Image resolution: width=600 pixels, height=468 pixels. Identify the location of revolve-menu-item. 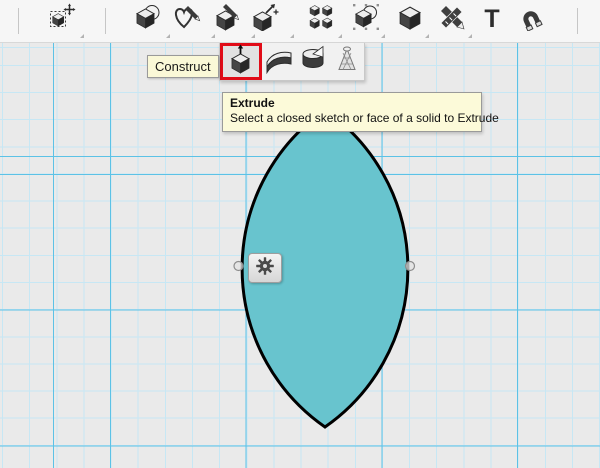
(313, 61).